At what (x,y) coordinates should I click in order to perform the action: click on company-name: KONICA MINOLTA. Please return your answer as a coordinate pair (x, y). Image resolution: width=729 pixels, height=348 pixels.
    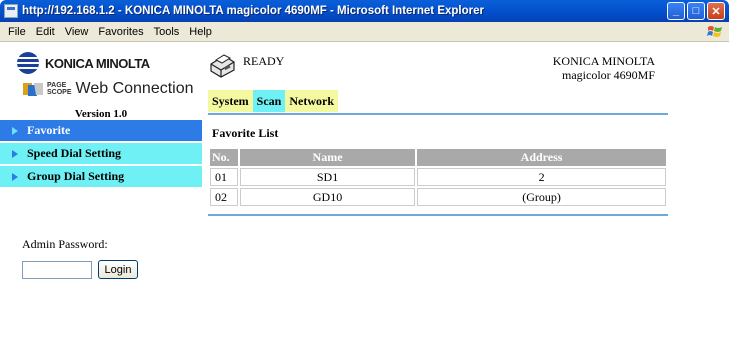
    Looking at the image, I should click on (97, 63).